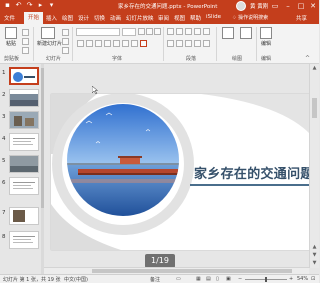 This screenshot has width=320, height=283. What do you see at coordinates (107, 43) in the screenshot?
I see `shadow-icon` at bounding box center [107, 43].